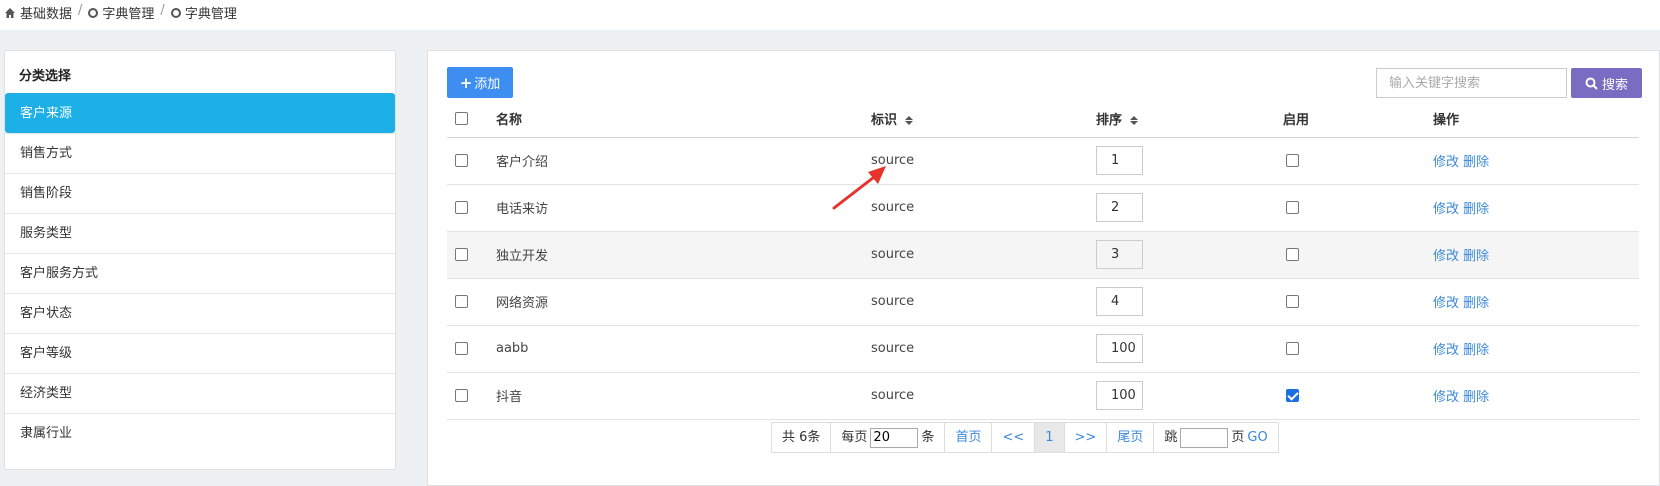 This screenshot has width=1660, height=486. I want to click on table-row: 电话来访 source 2 修改 删除, so click(1043, 208).